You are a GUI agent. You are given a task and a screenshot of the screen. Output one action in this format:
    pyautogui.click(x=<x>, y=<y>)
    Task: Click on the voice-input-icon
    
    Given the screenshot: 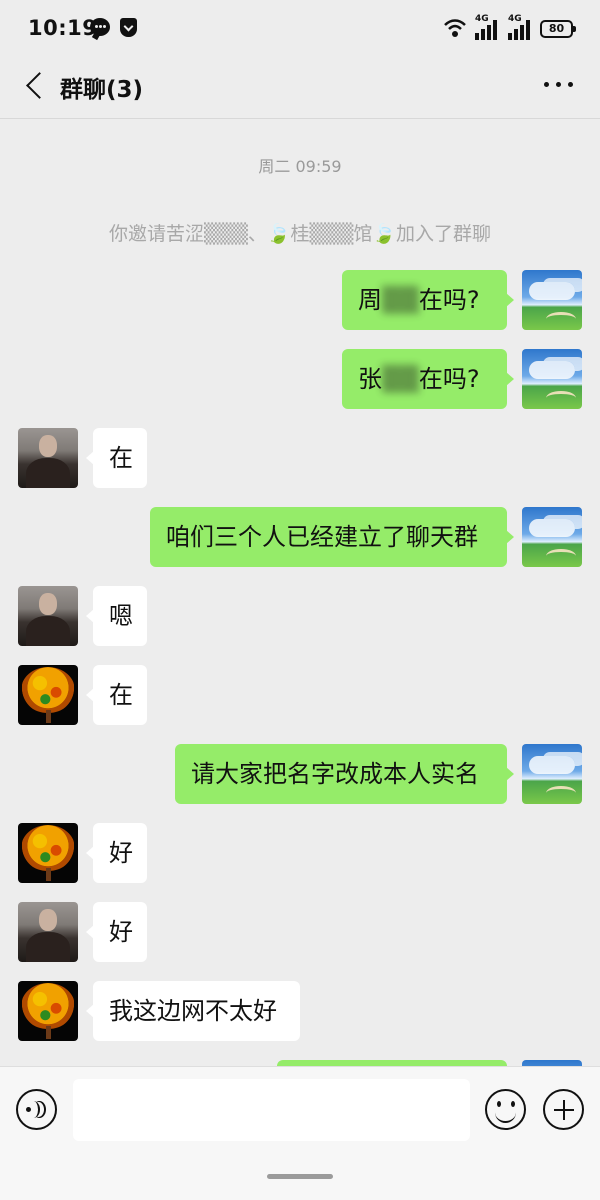 What is the action you would take?
    pyautogui.click(x=36, y=1109)
    